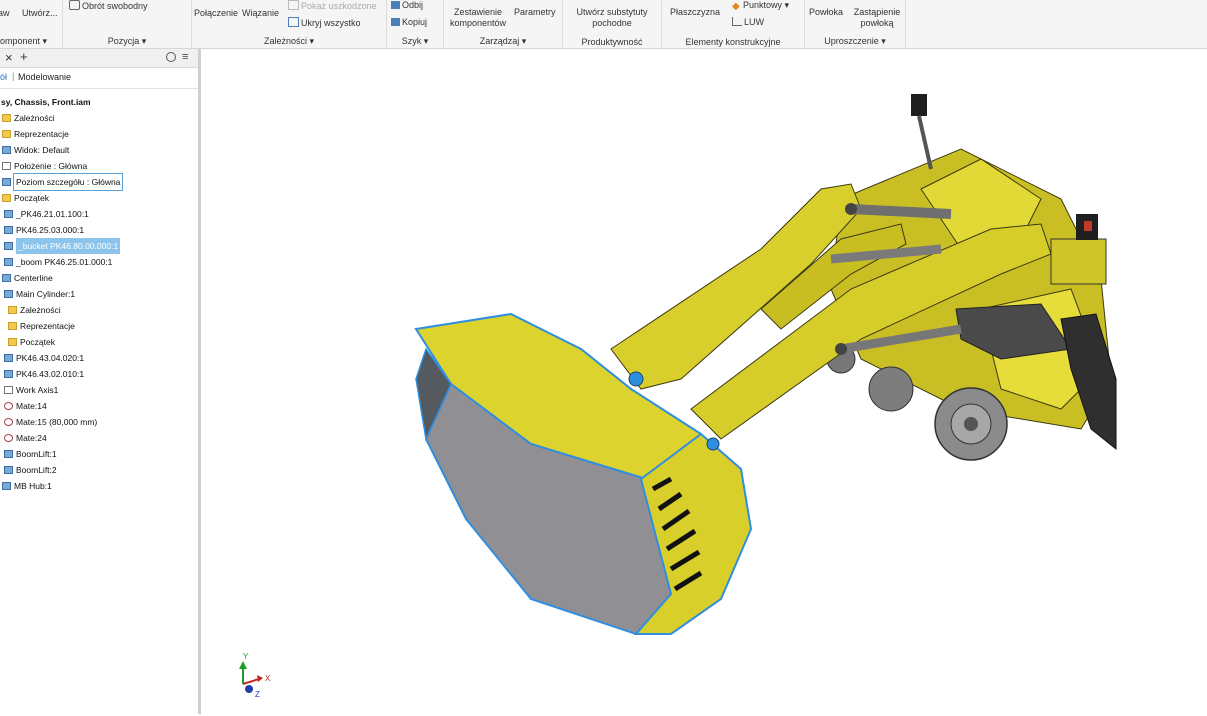  Describe the element at coordinates (37, 390) in the screenshot. I see `tree-item-label: Work Axis1` at that location.